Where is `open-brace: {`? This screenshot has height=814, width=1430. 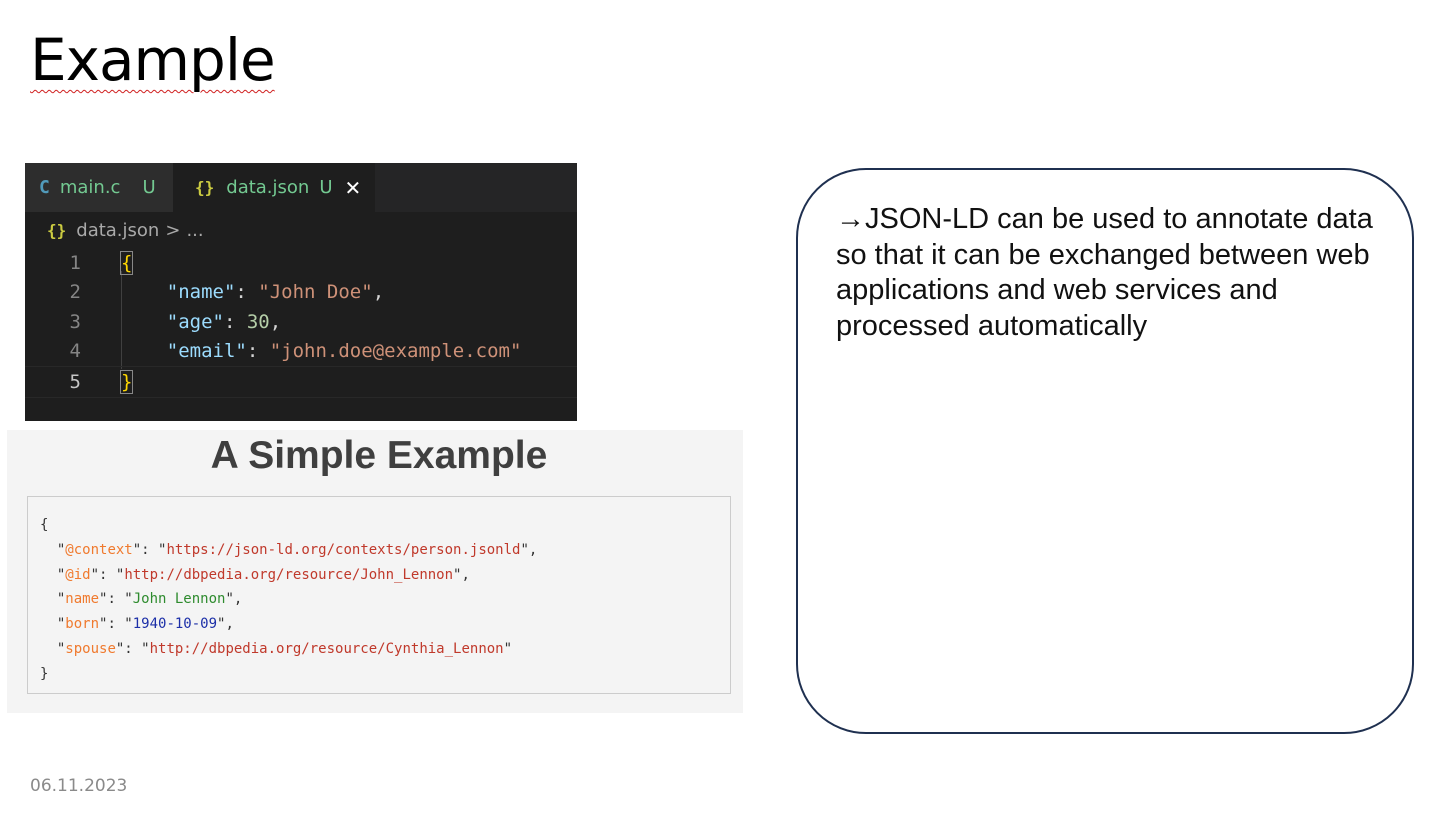 open-brace: { is located at coordinates (126, 262).